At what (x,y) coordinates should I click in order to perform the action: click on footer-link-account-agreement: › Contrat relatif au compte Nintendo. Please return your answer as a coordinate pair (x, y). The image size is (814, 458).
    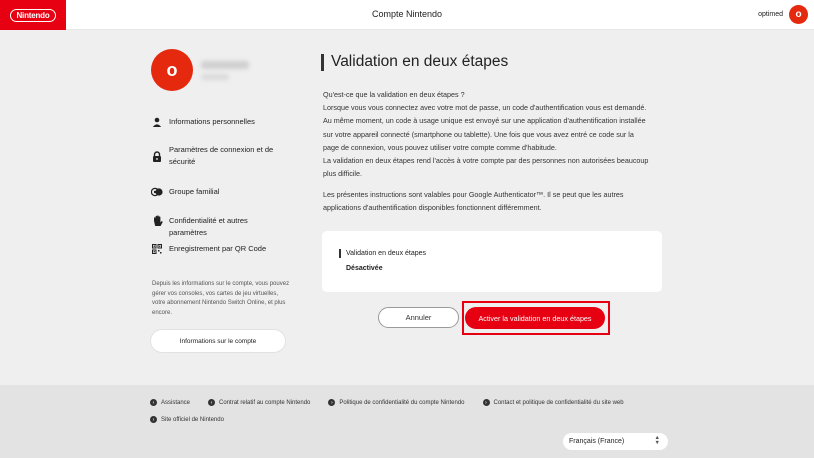
    Looking at the image, I should click on (259, 402).